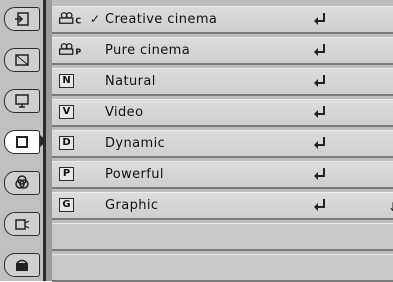 The height and width of the screenshot is (282, 393). I want to click on menu-item-label: Creative cinema, so click(161, 19).